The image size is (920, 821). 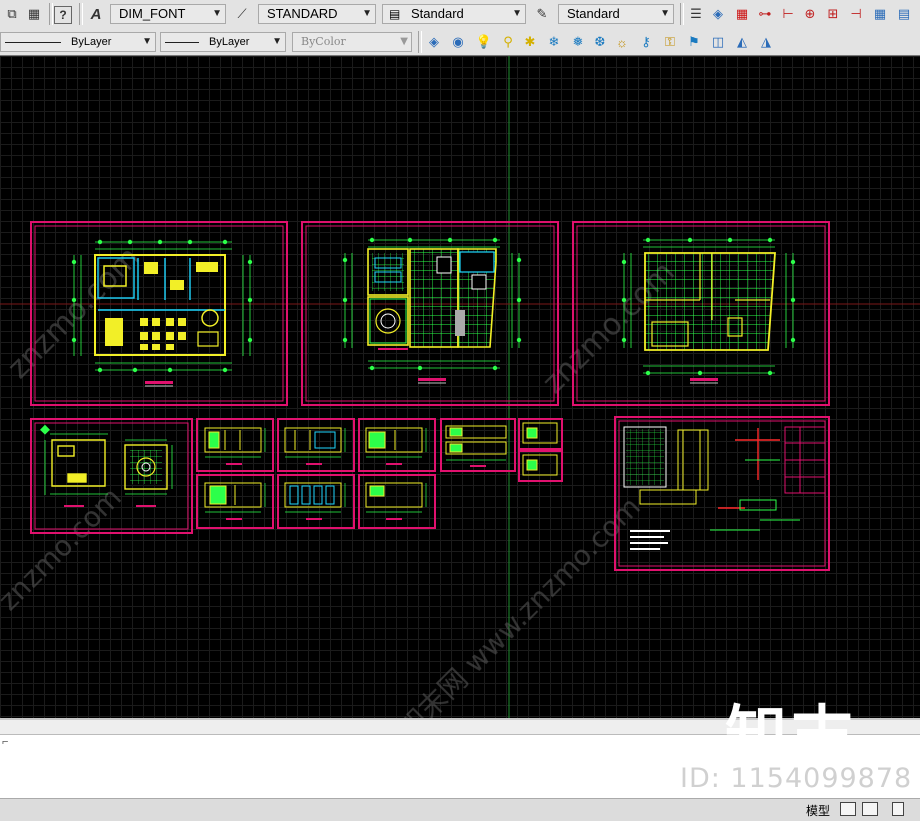 What do you see at coordinates (742, 14) in the screenshot?
I see `grid-table-icon: ▦` at bounding box center [742, 14].